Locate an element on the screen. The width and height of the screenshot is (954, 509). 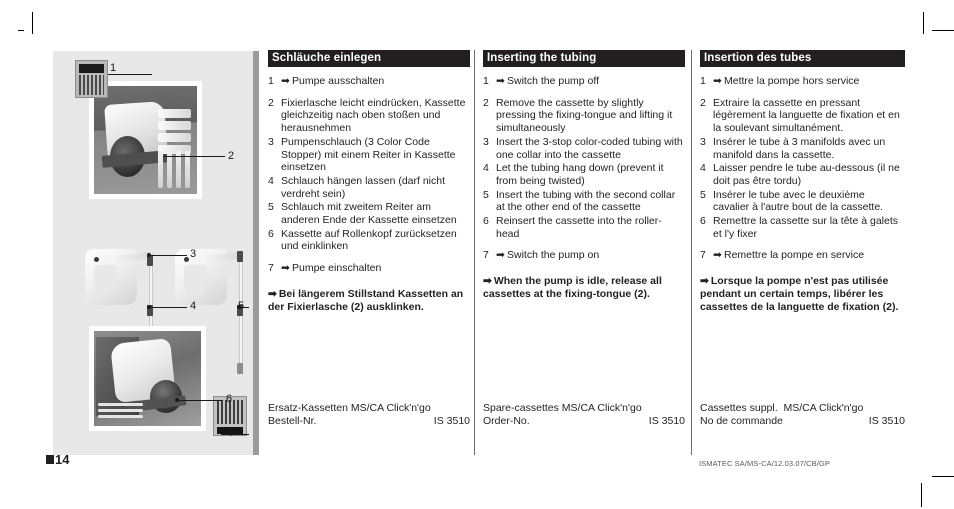
order-row: Order-No. IS 3510 is located at coordinates (584, 421).